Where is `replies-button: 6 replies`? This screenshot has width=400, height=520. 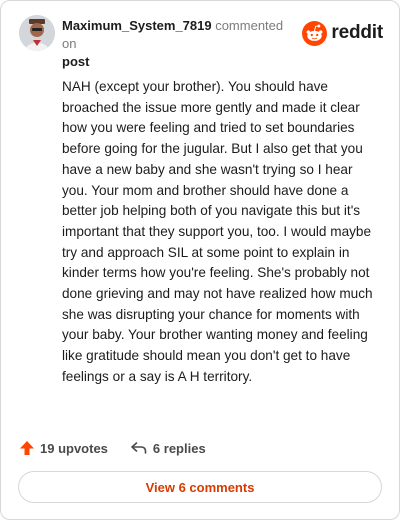 replies-button: 6 replies is located at coordinates (168, 448).